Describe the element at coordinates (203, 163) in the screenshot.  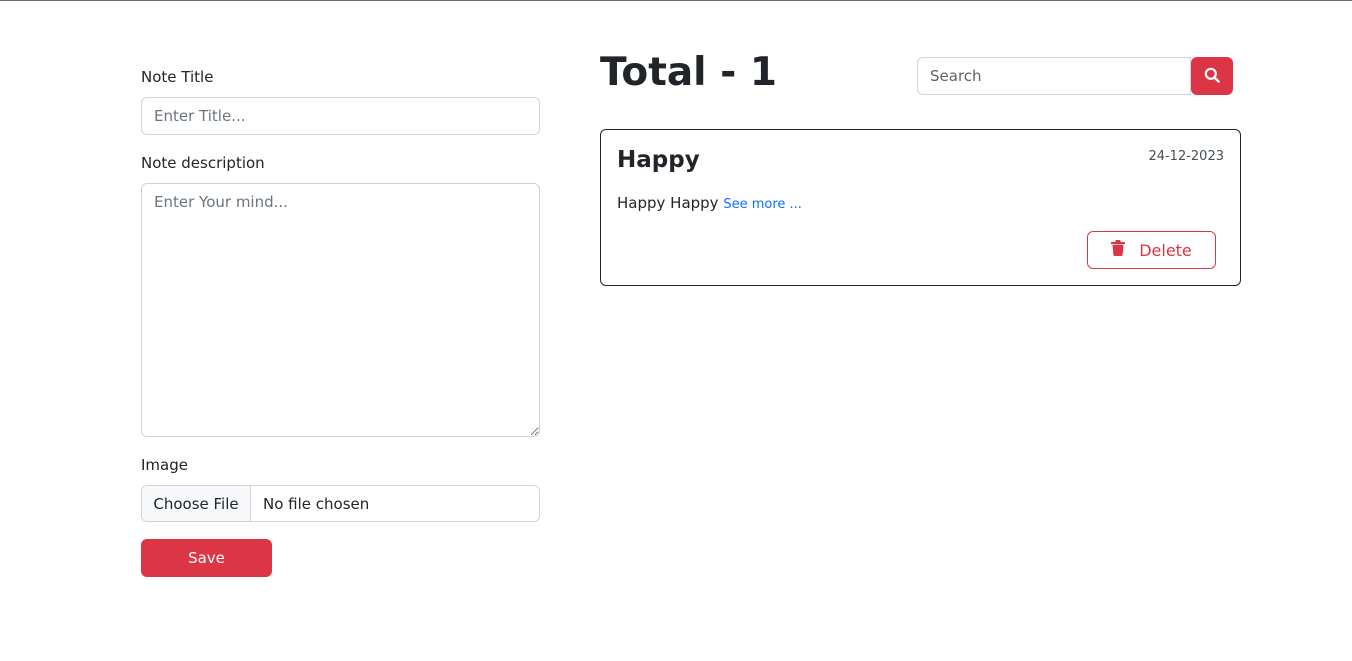
I see `note-description-label: Note description` at that location.